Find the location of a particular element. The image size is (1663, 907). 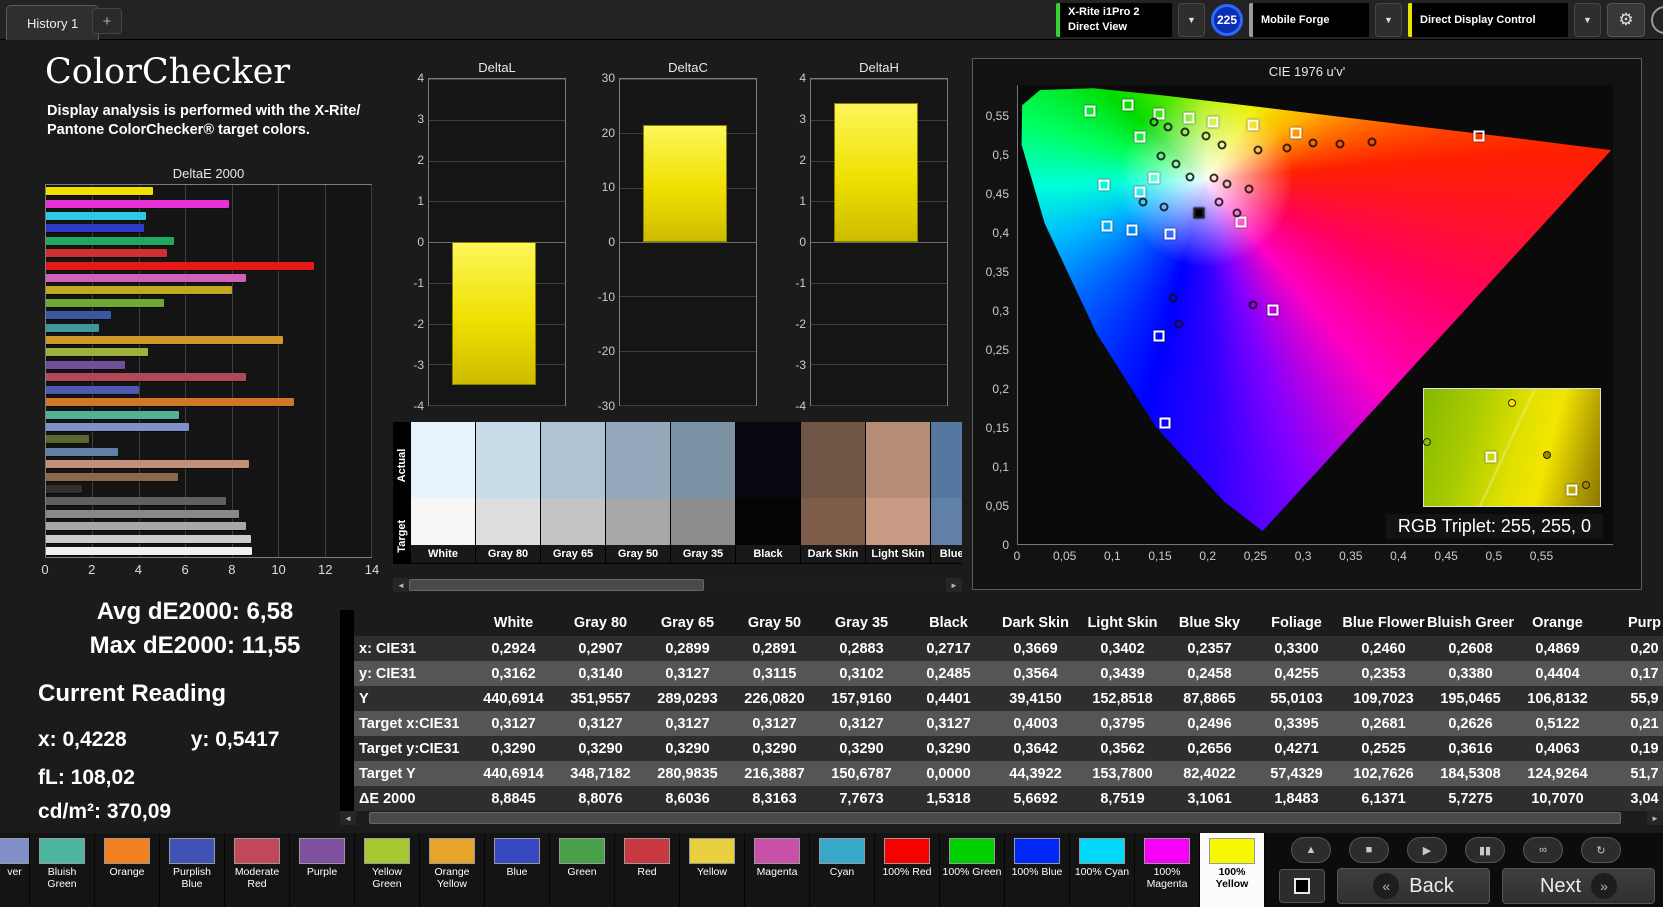

table-scroll-thumb is located at coordinates (995, 818).